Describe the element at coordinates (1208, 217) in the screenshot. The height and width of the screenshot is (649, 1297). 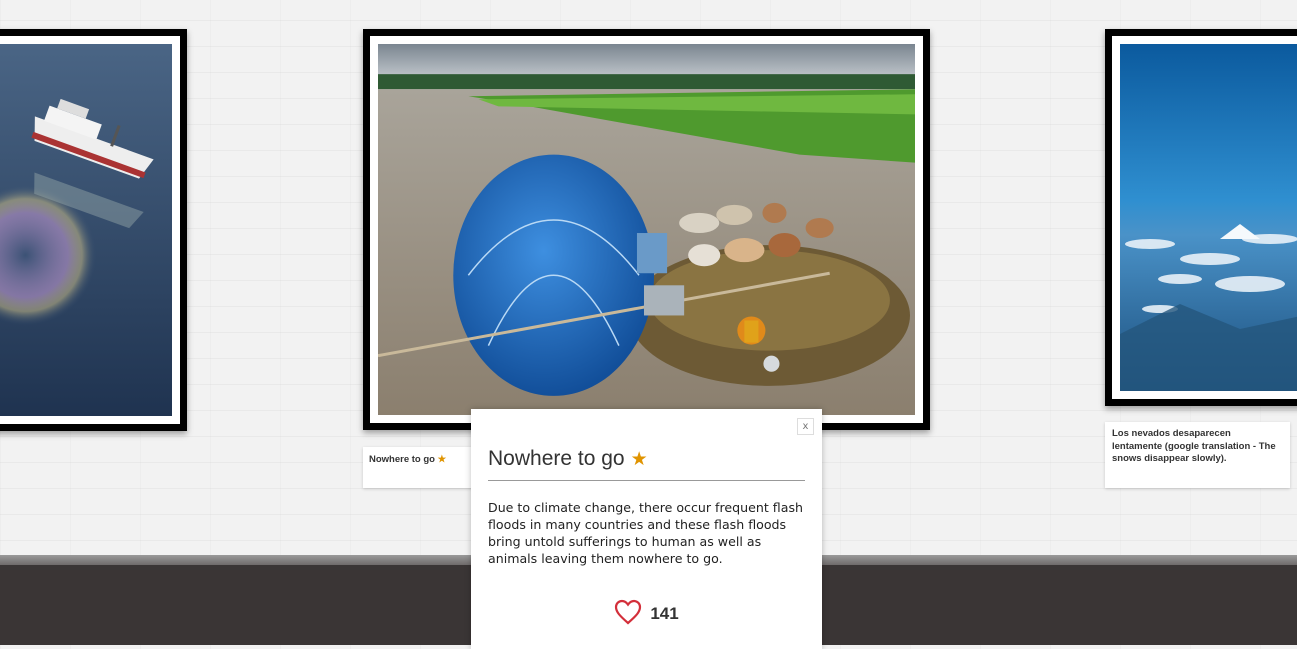
I see `artwork-image-snows` at that location.